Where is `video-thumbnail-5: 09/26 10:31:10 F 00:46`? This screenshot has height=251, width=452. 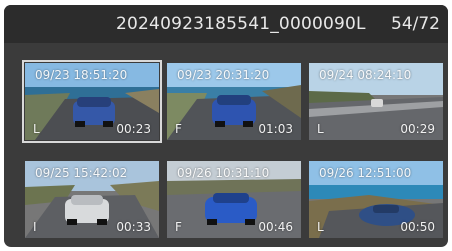
video-thumbnail-5: 09/26 10:31:10 F 00:46 is located at coordinates (234, 199).